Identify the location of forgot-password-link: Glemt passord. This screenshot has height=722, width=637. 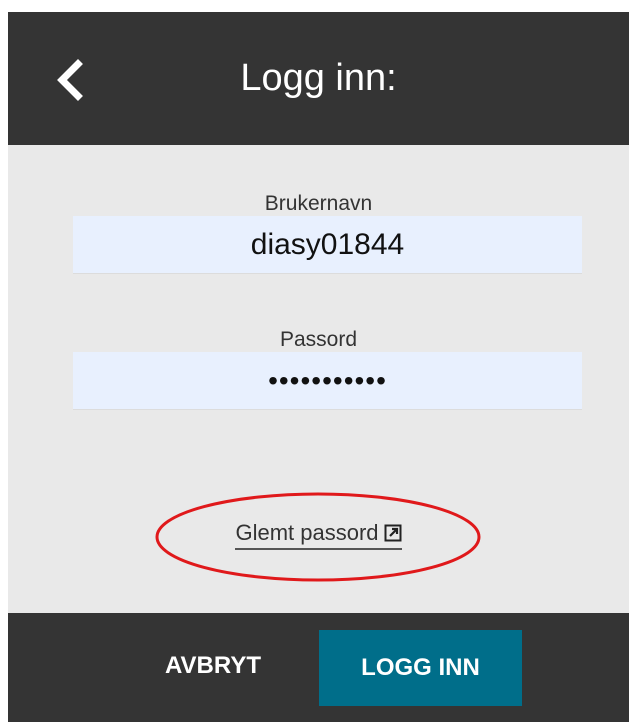
(318, 535).